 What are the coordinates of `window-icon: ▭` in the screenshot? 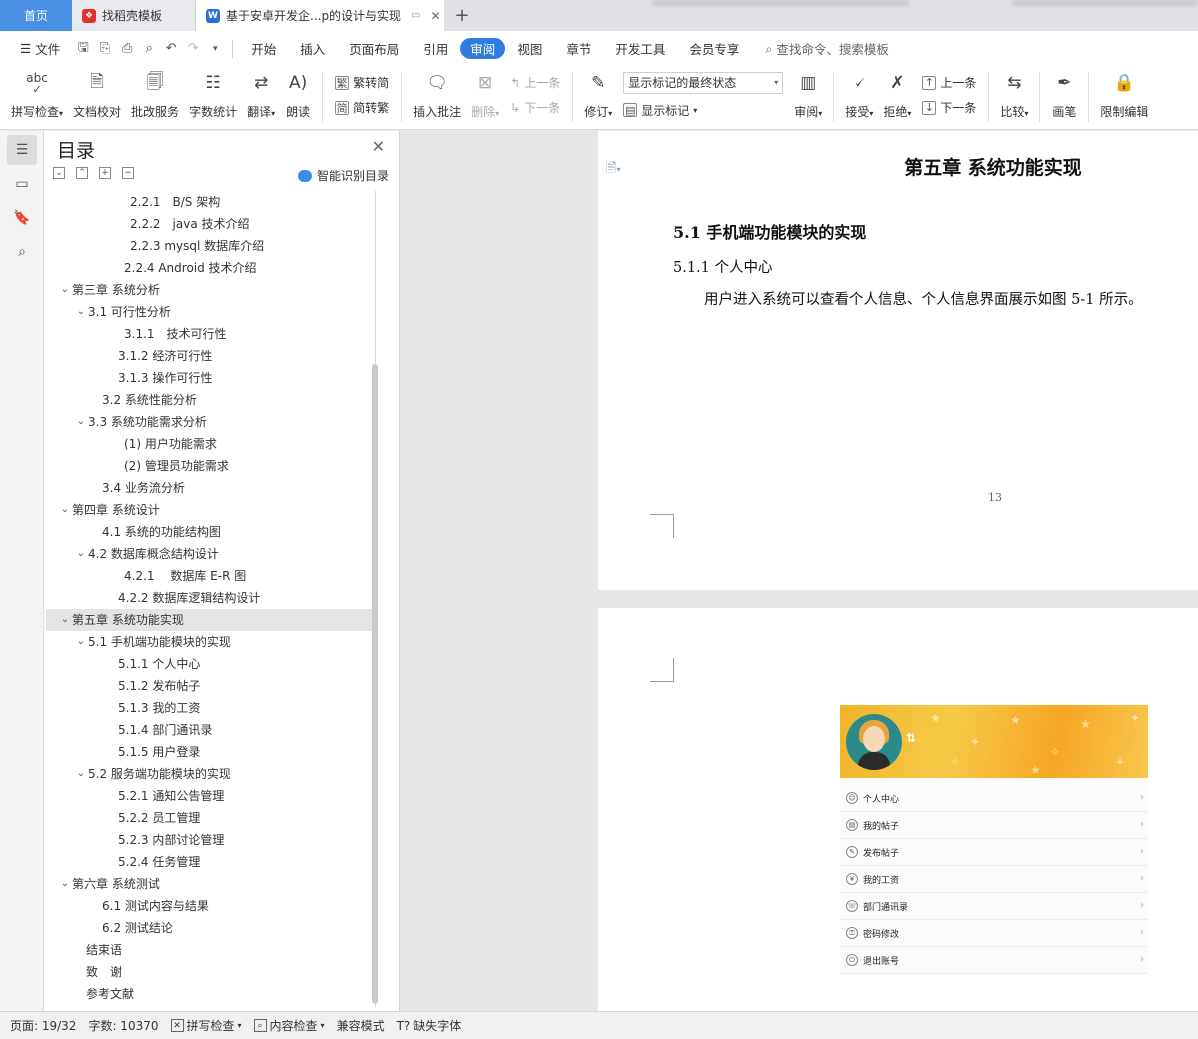 It's located at (415, 15).